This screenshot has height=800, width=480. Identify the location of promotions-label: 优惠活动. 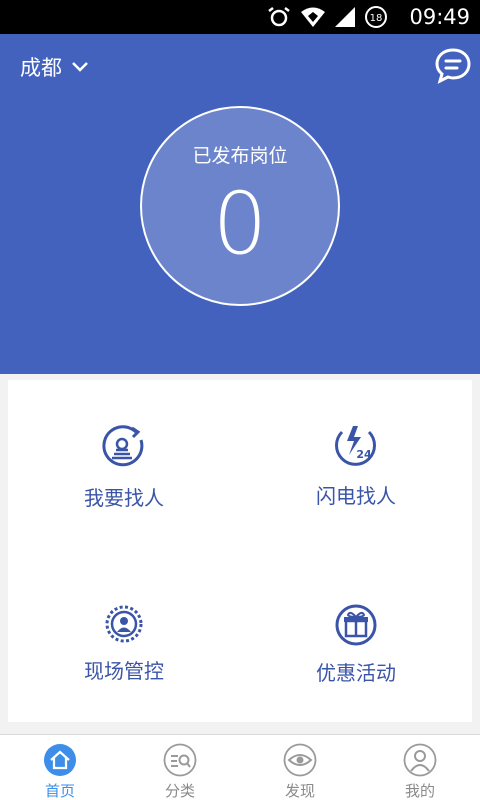
(356, 673).